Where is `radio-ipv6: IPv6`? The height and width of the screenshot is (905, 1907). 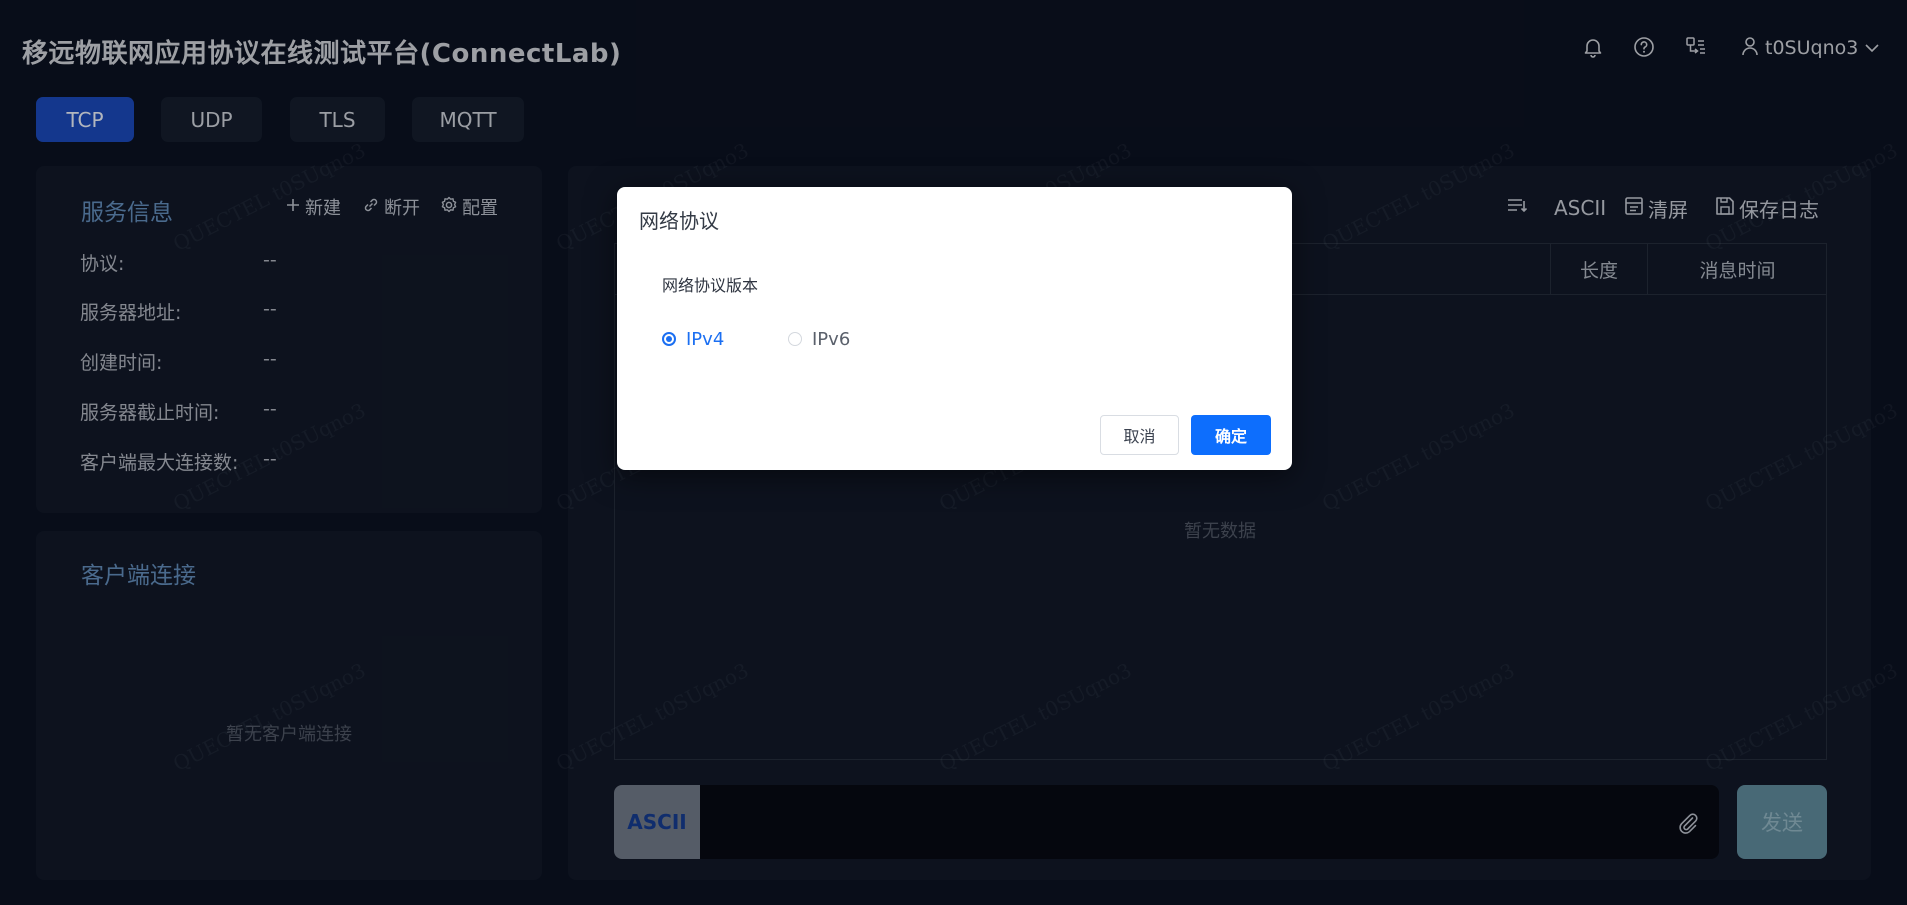 radio-ipv6: IPv6 is located at coordinates (819, 339).